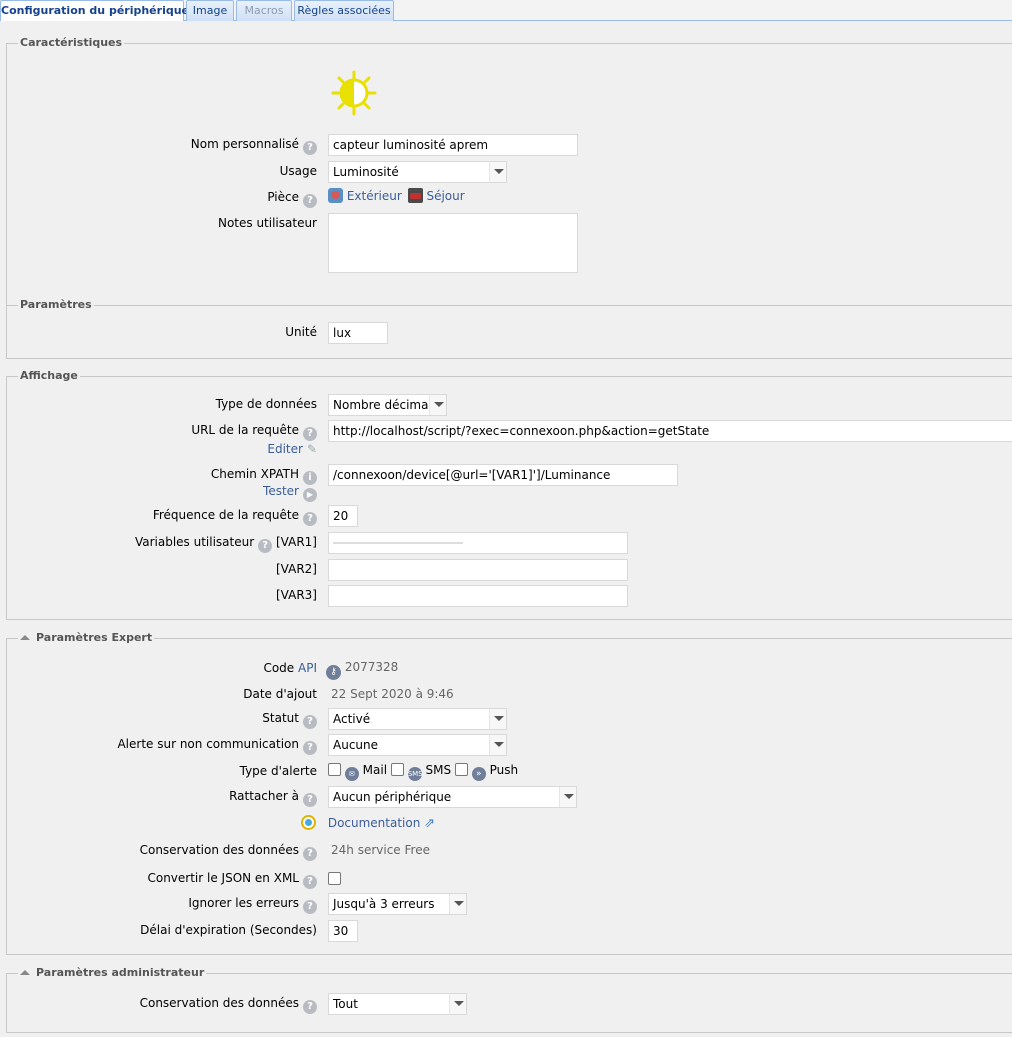 This screenshot has height=1037, width=1012. I want to click on expert-legend: Paramètres Expert, so click(86, 638).